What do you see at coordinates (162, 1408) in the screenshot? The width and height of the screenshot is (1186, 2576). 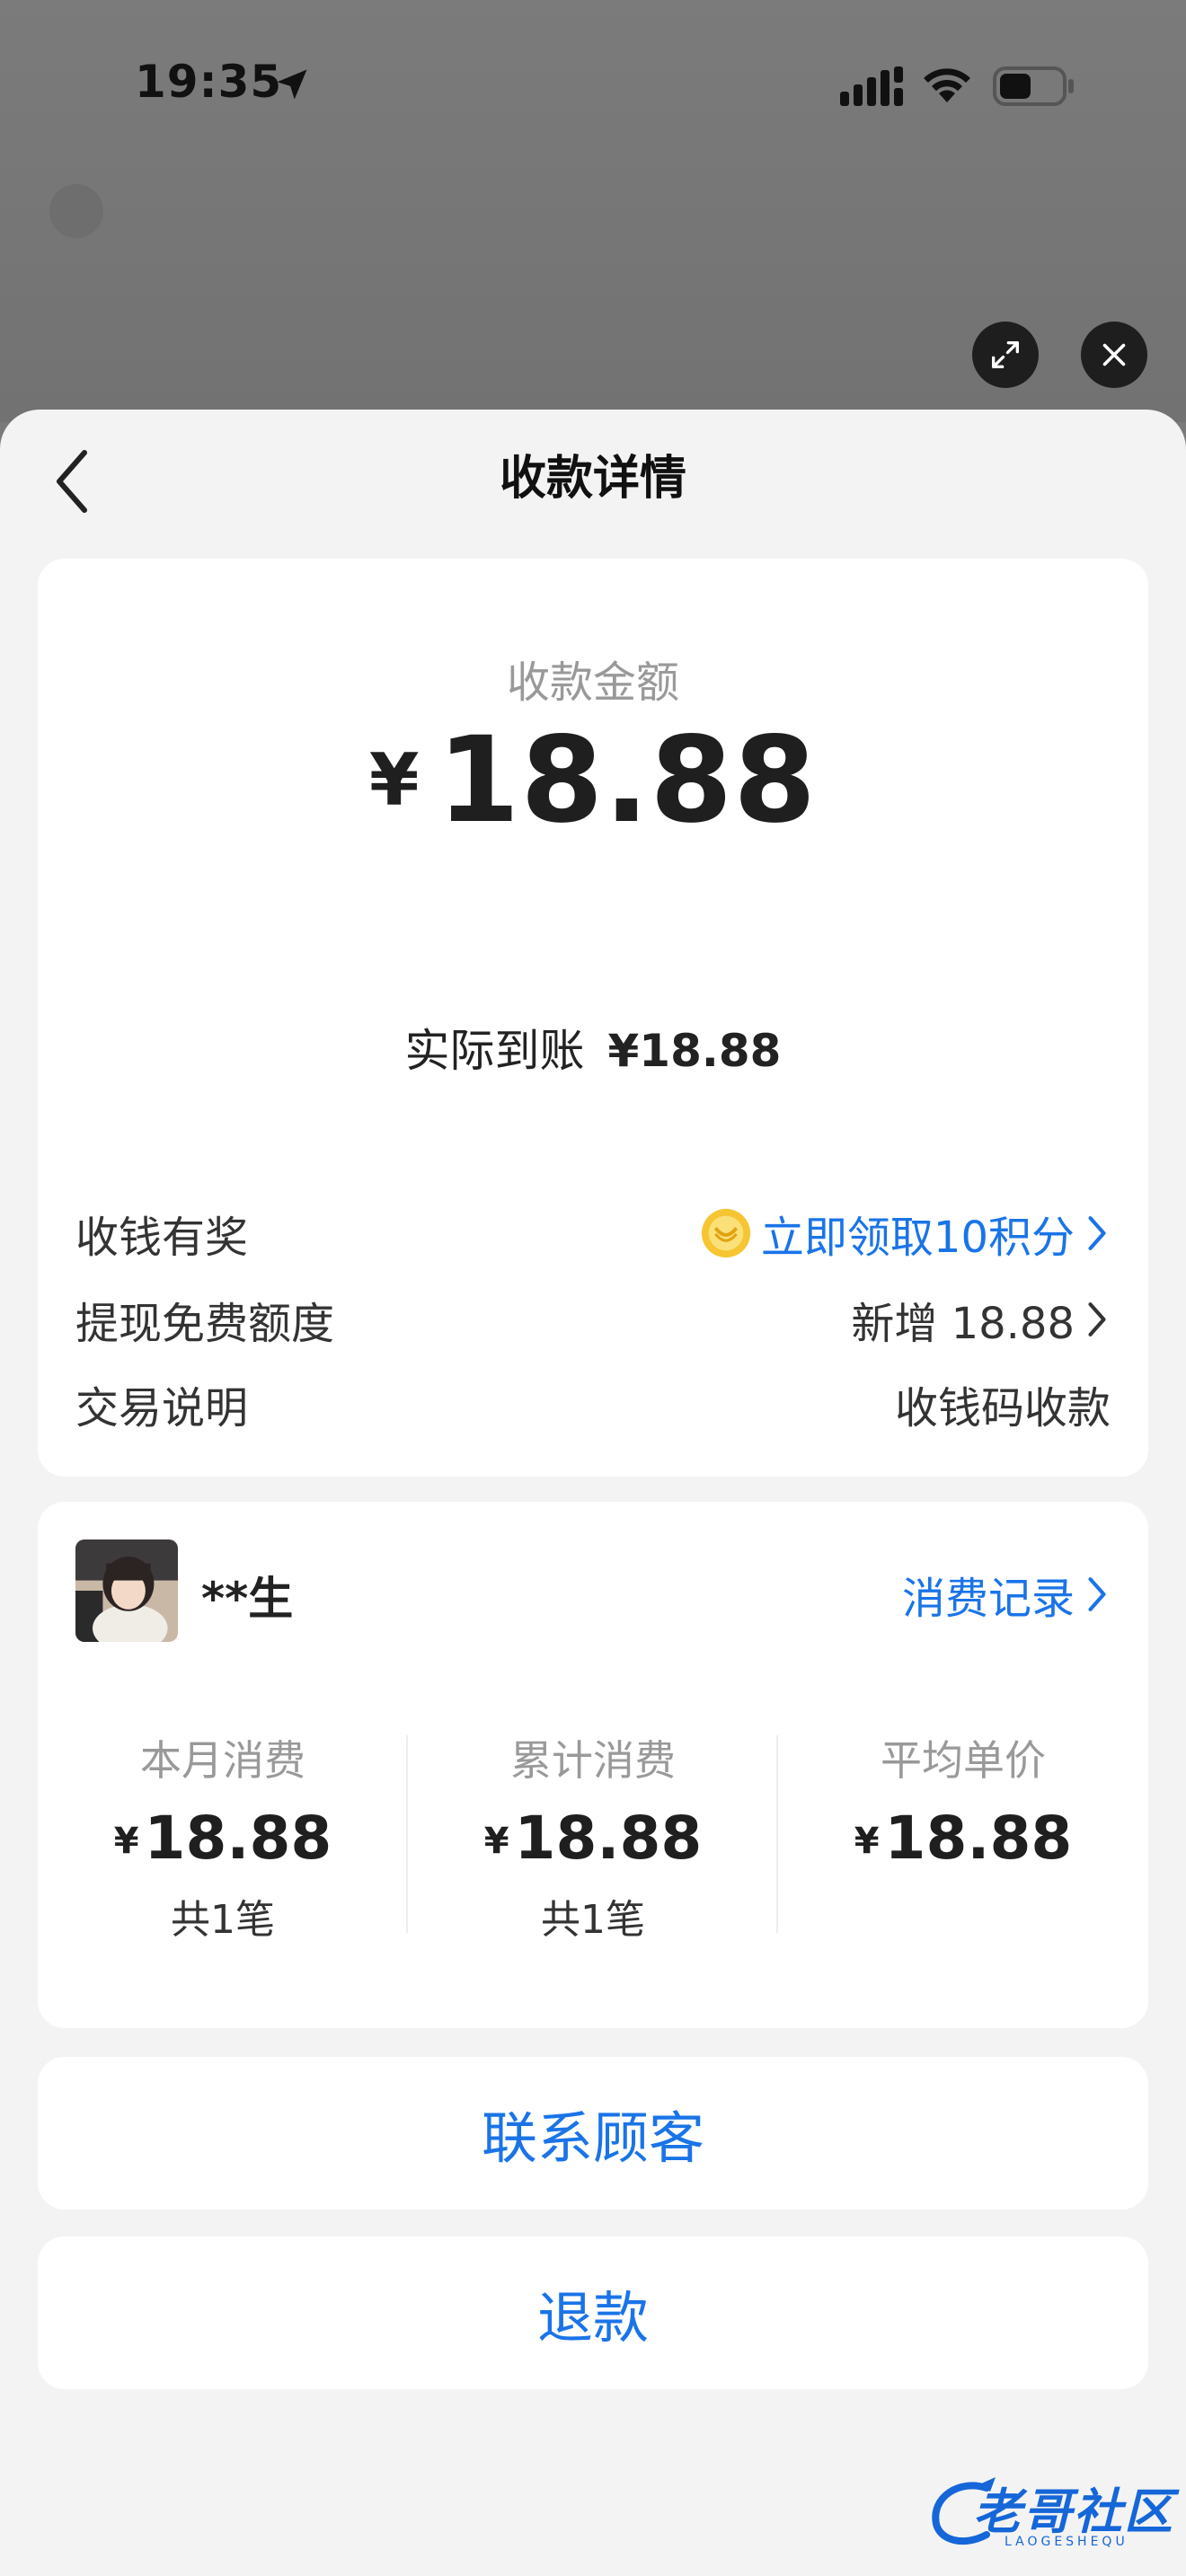 I see `transaction-desc-label: 交易说明` at bounding box center [162, 1408].